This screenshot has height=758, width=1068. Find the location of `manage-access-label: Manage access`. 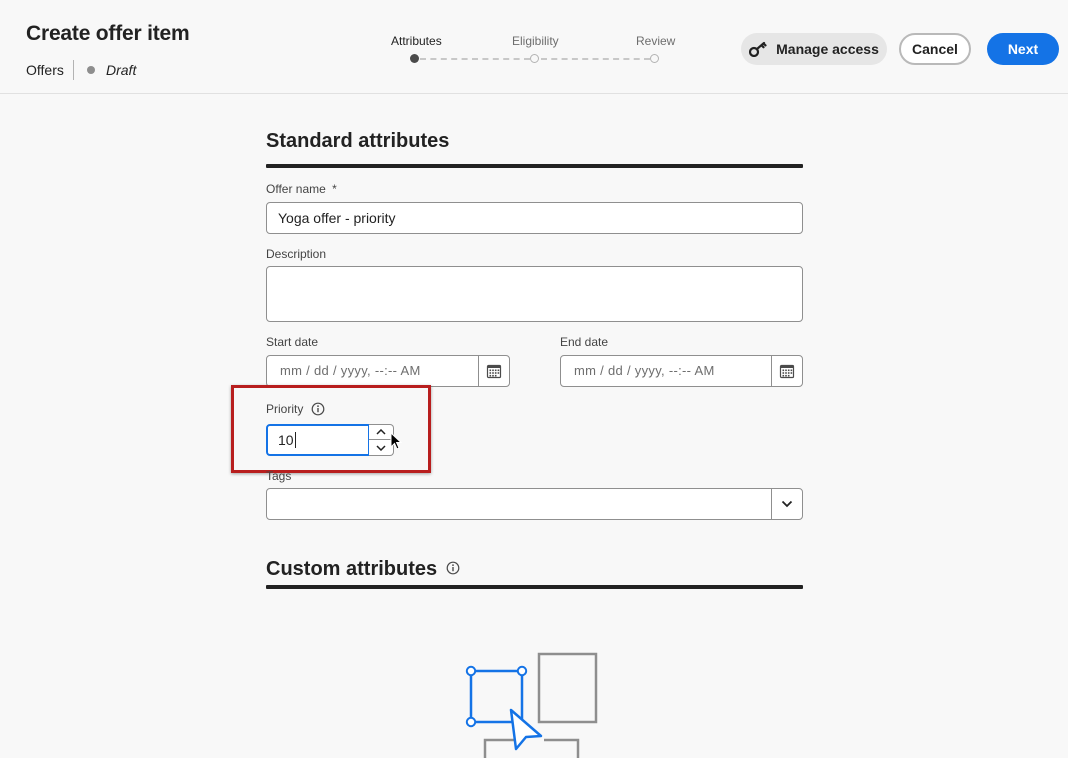

manage-access-label: Manage access is located at coordinates (827, 49).